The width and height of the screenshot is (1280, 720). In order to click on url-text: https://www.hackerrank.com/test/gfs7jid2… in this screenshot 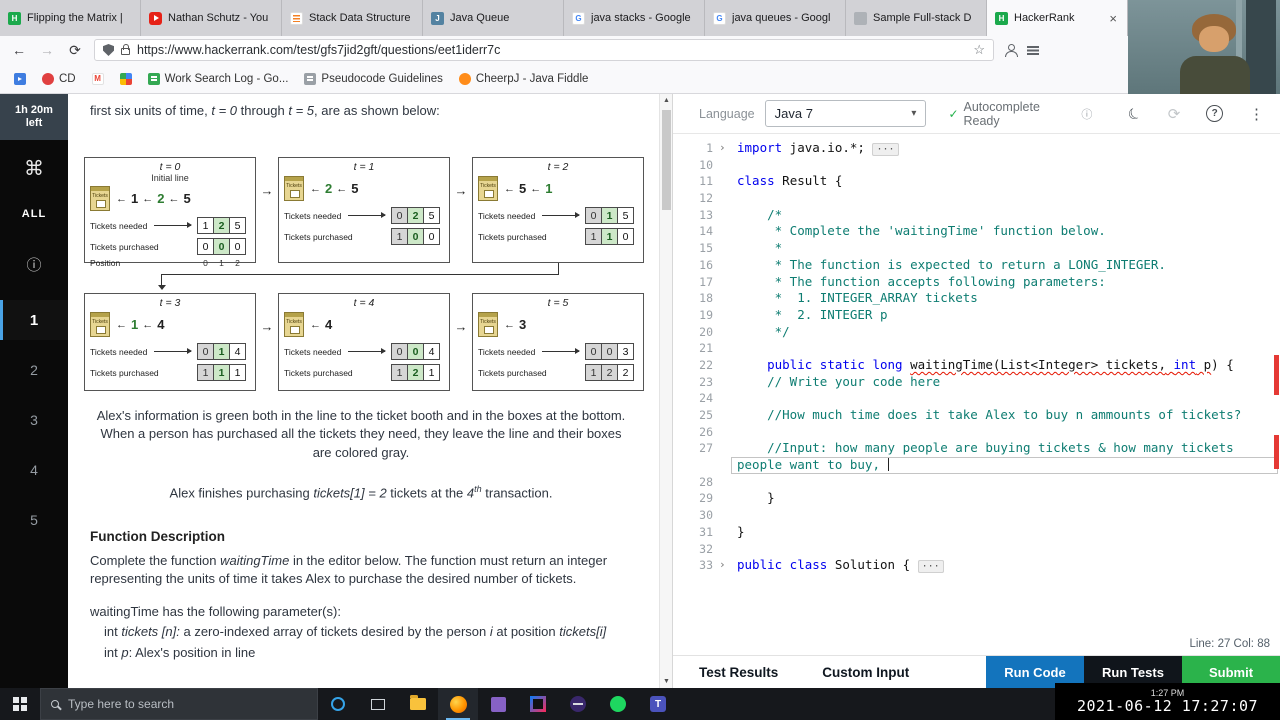, I will do `click(551, 50)`.